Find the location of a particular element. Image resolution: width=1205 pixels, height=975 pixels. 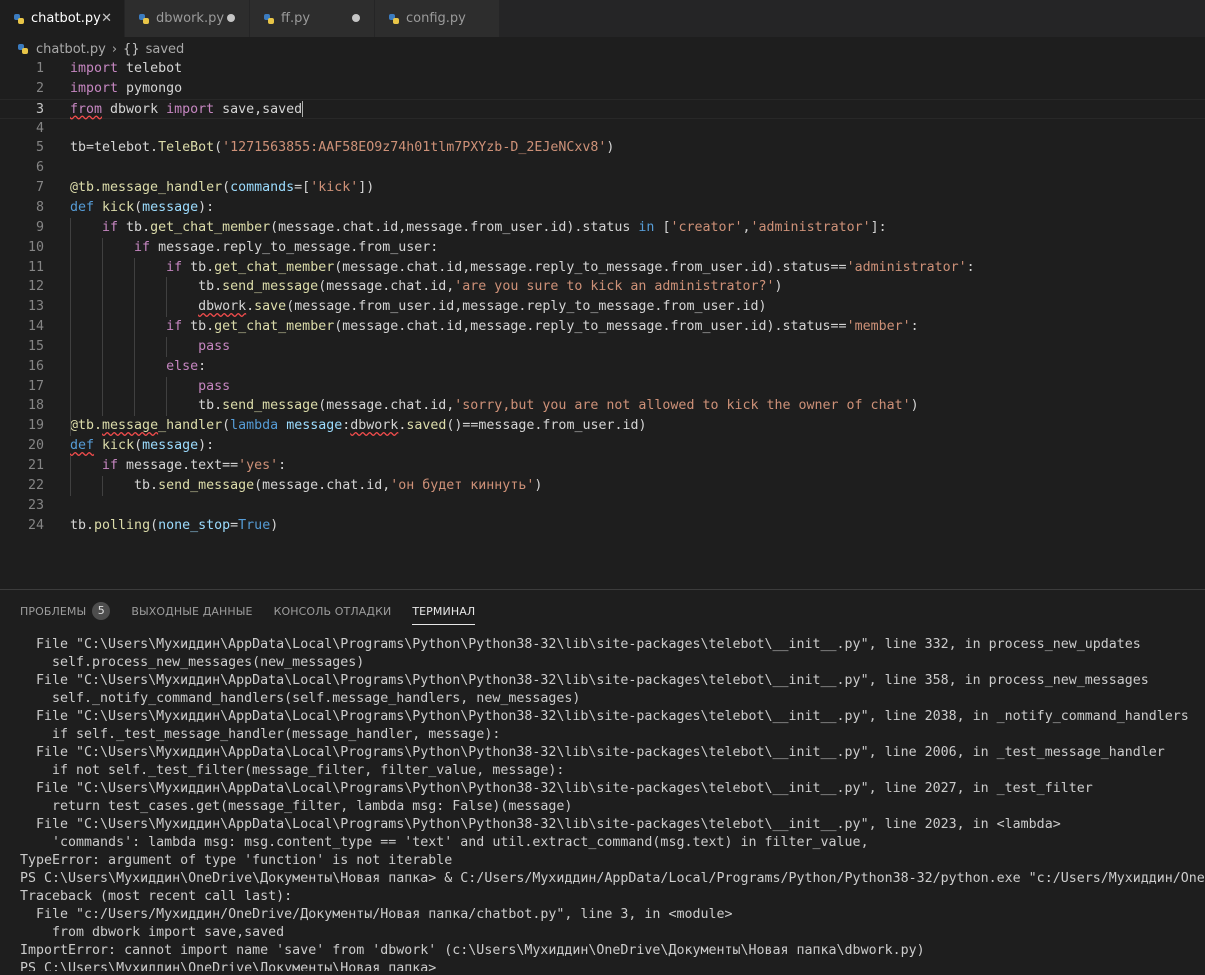

tab-chatbot-py: chatbot.py ✕ is located at coordinates (62, 18).